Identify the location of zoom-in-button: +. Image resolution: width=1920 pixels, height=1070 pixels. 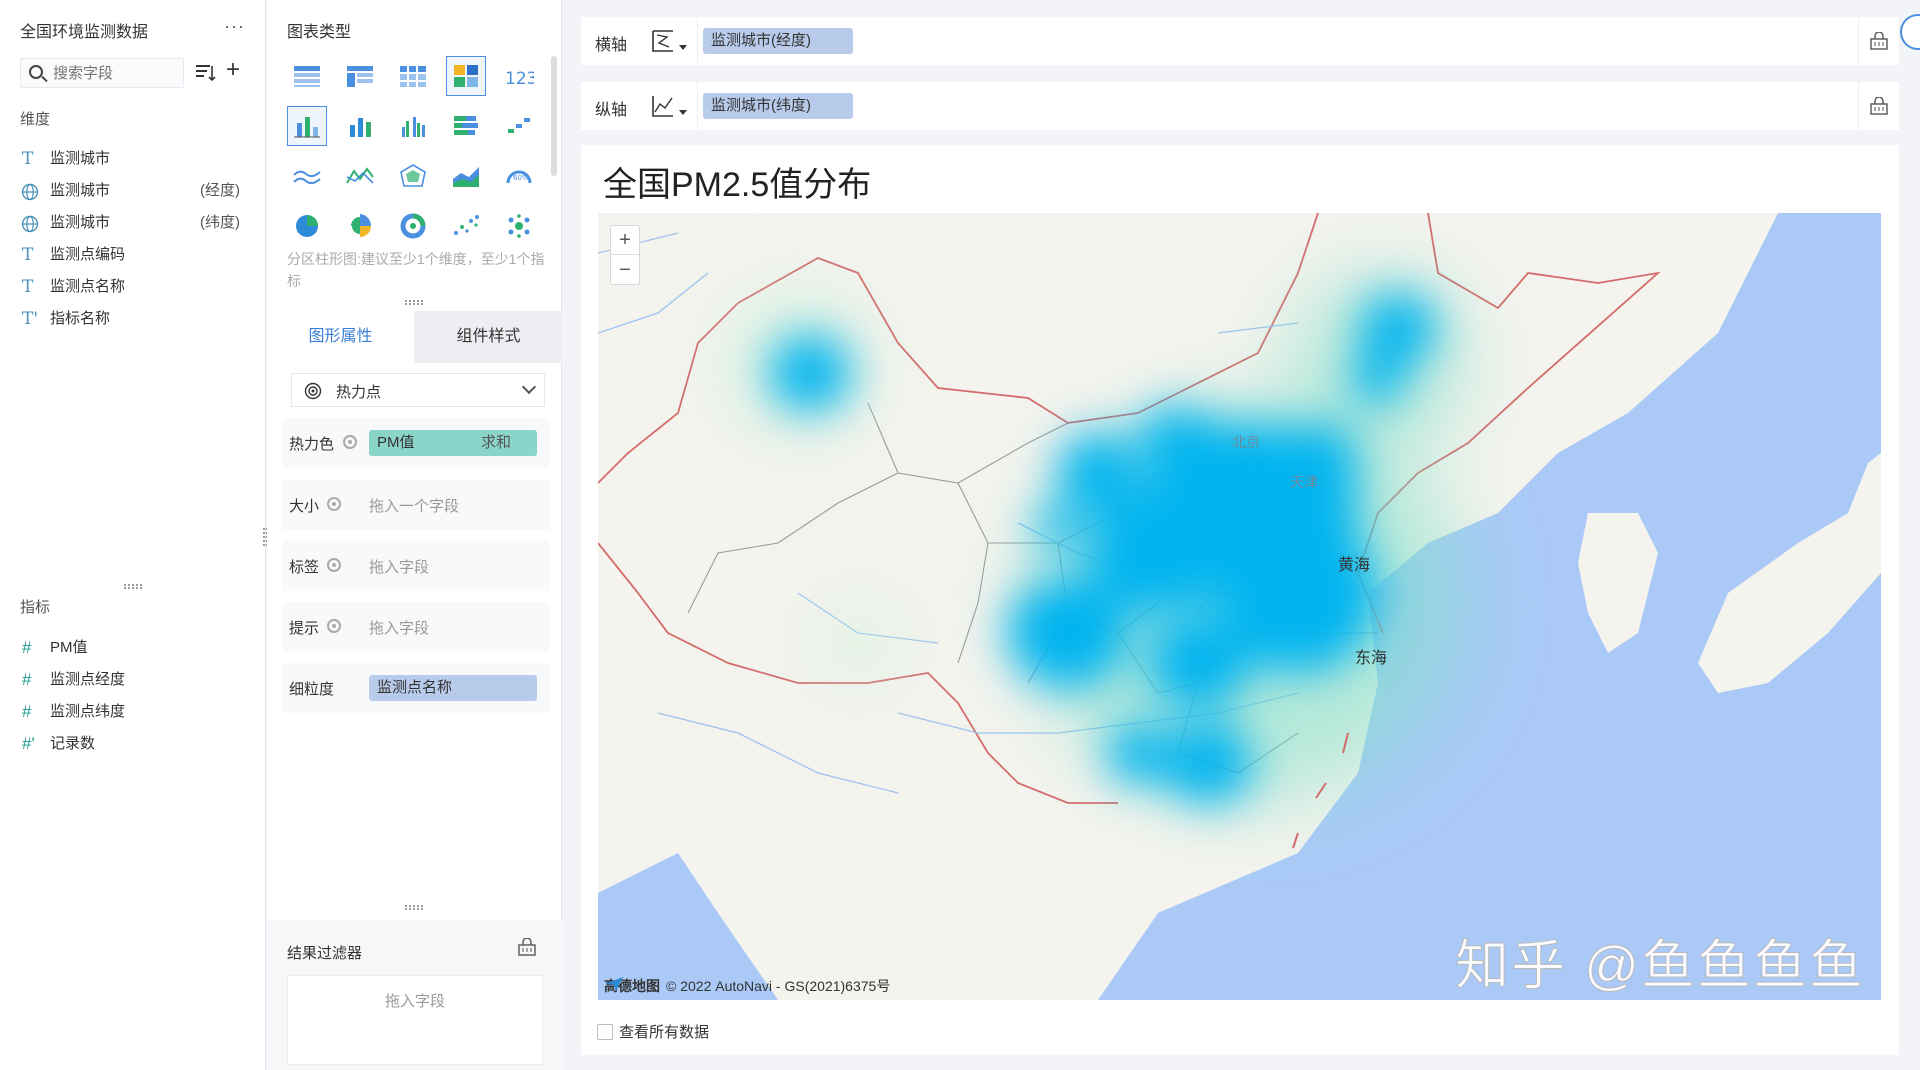
(625, 240).